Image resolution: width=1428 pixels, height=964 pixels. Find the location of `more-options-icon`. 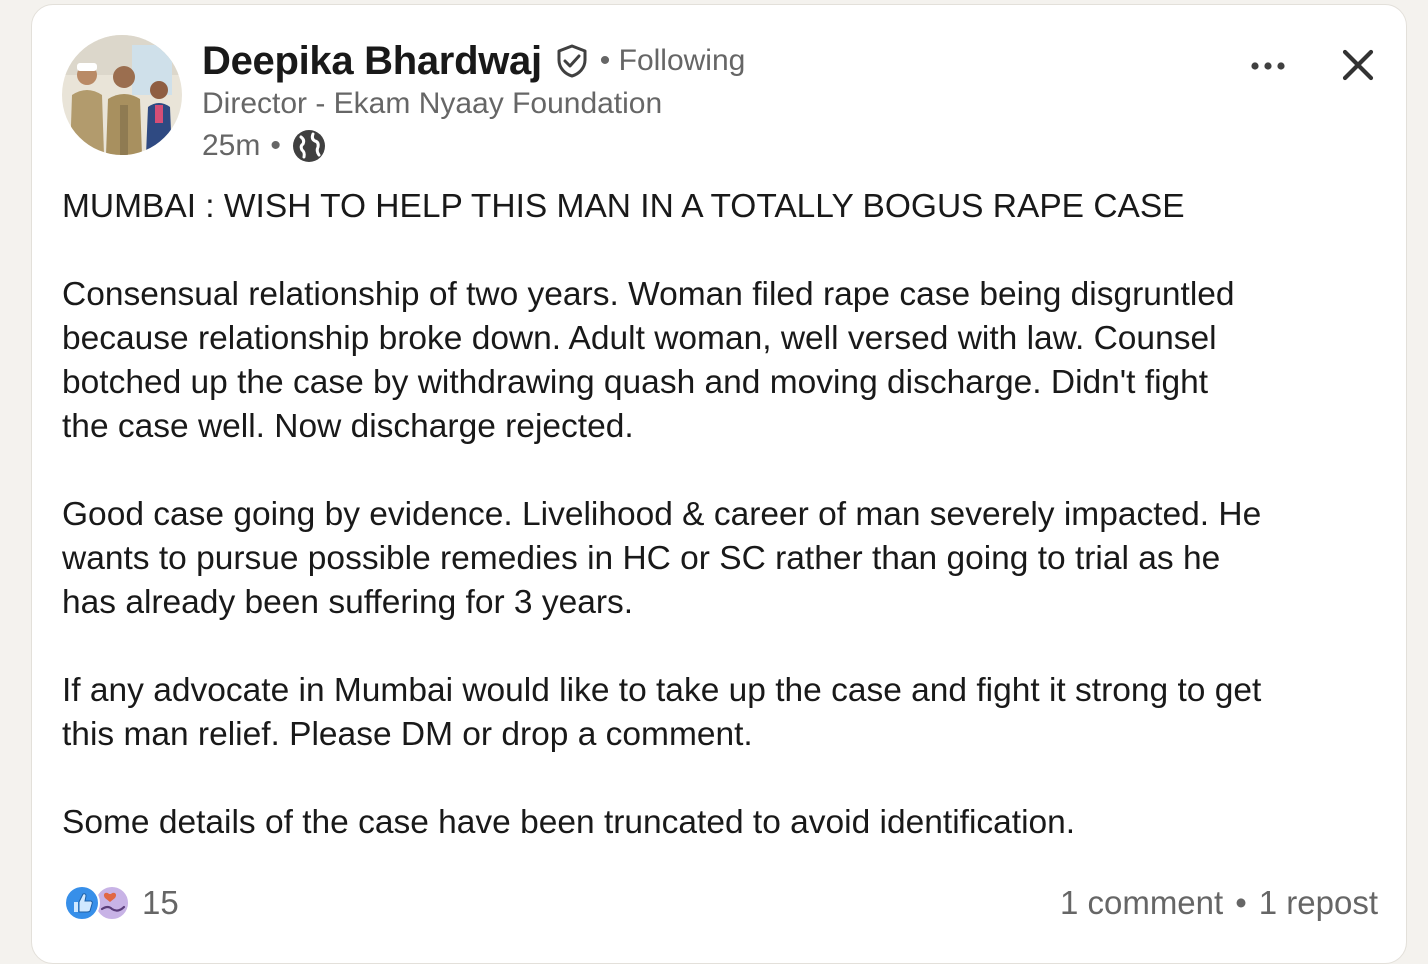

more-options-icon is located at coordinates (1268, 67).